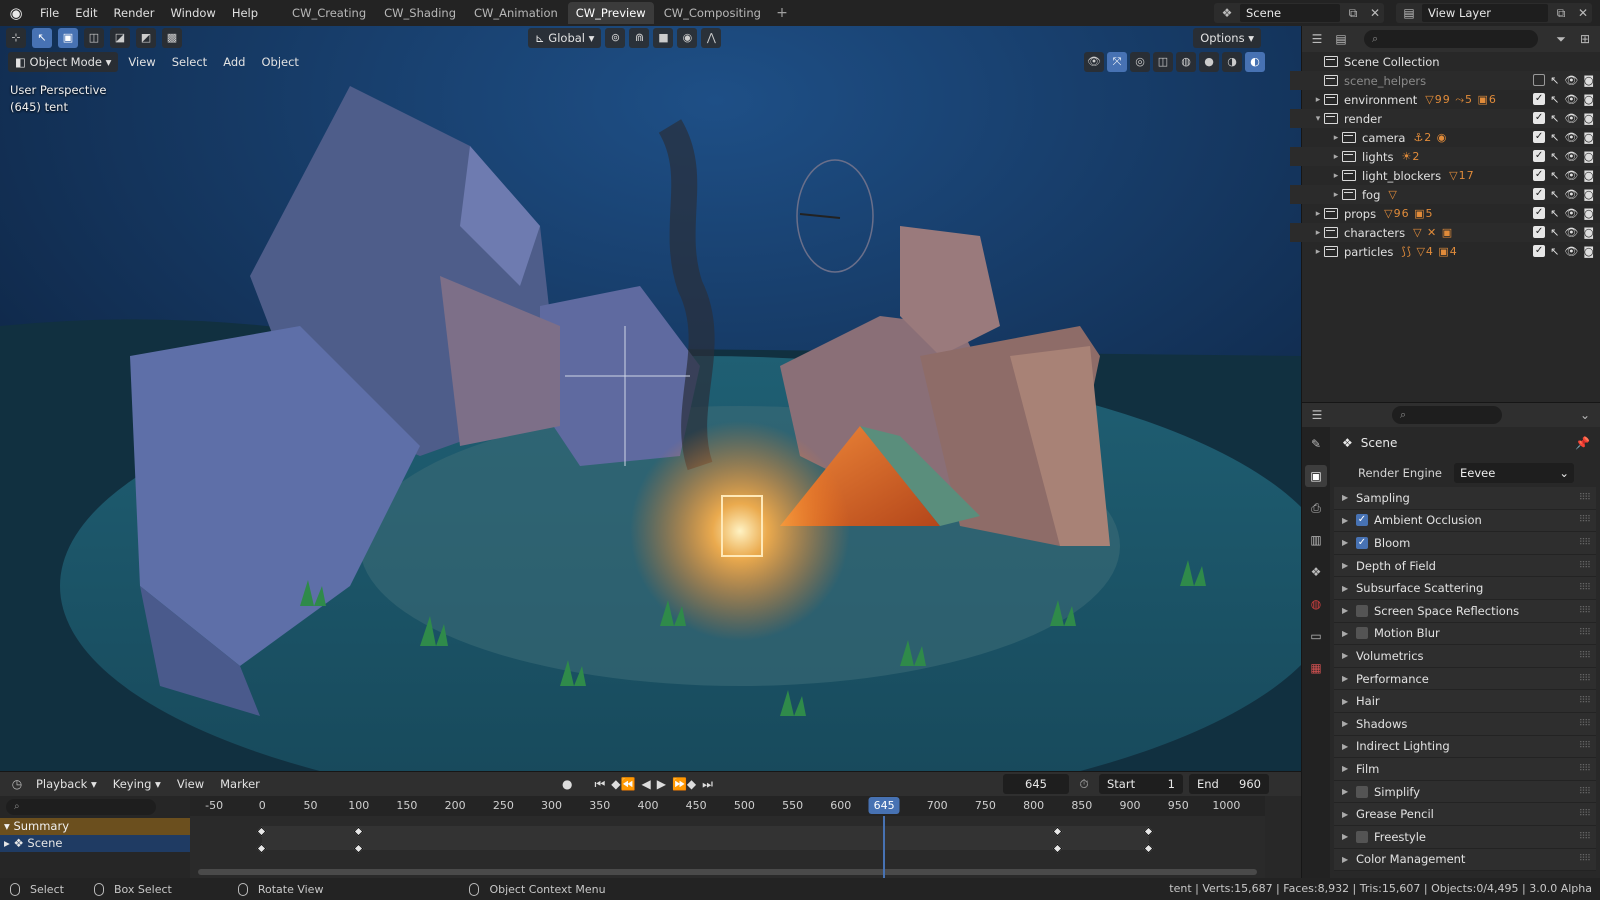 The width and height of the screenshot is (1600, 900). I want to click on panel-color-management: ▶ Color Management ⠿⠿, so click(1465, 860).